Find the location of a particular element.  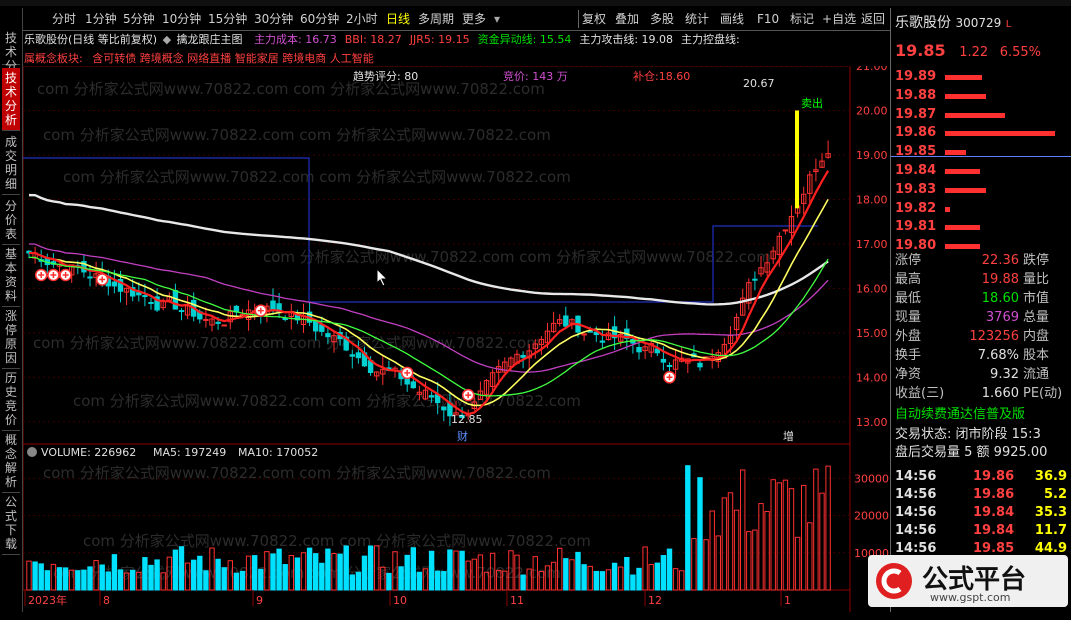

template-name: 擒龙跟庄主图 is located at coordinates (210, 39).